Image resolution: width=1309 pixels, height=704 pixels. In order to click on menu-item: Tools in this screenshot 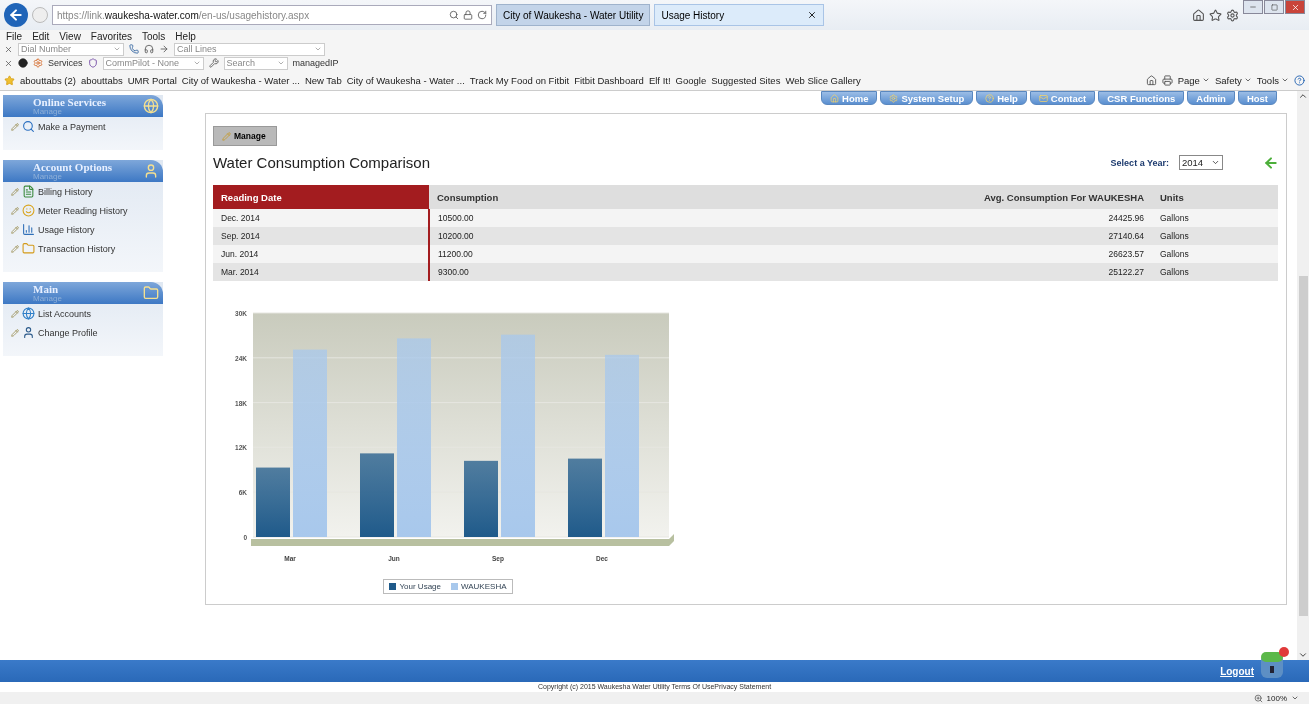, I will do `click(154, 36)`.